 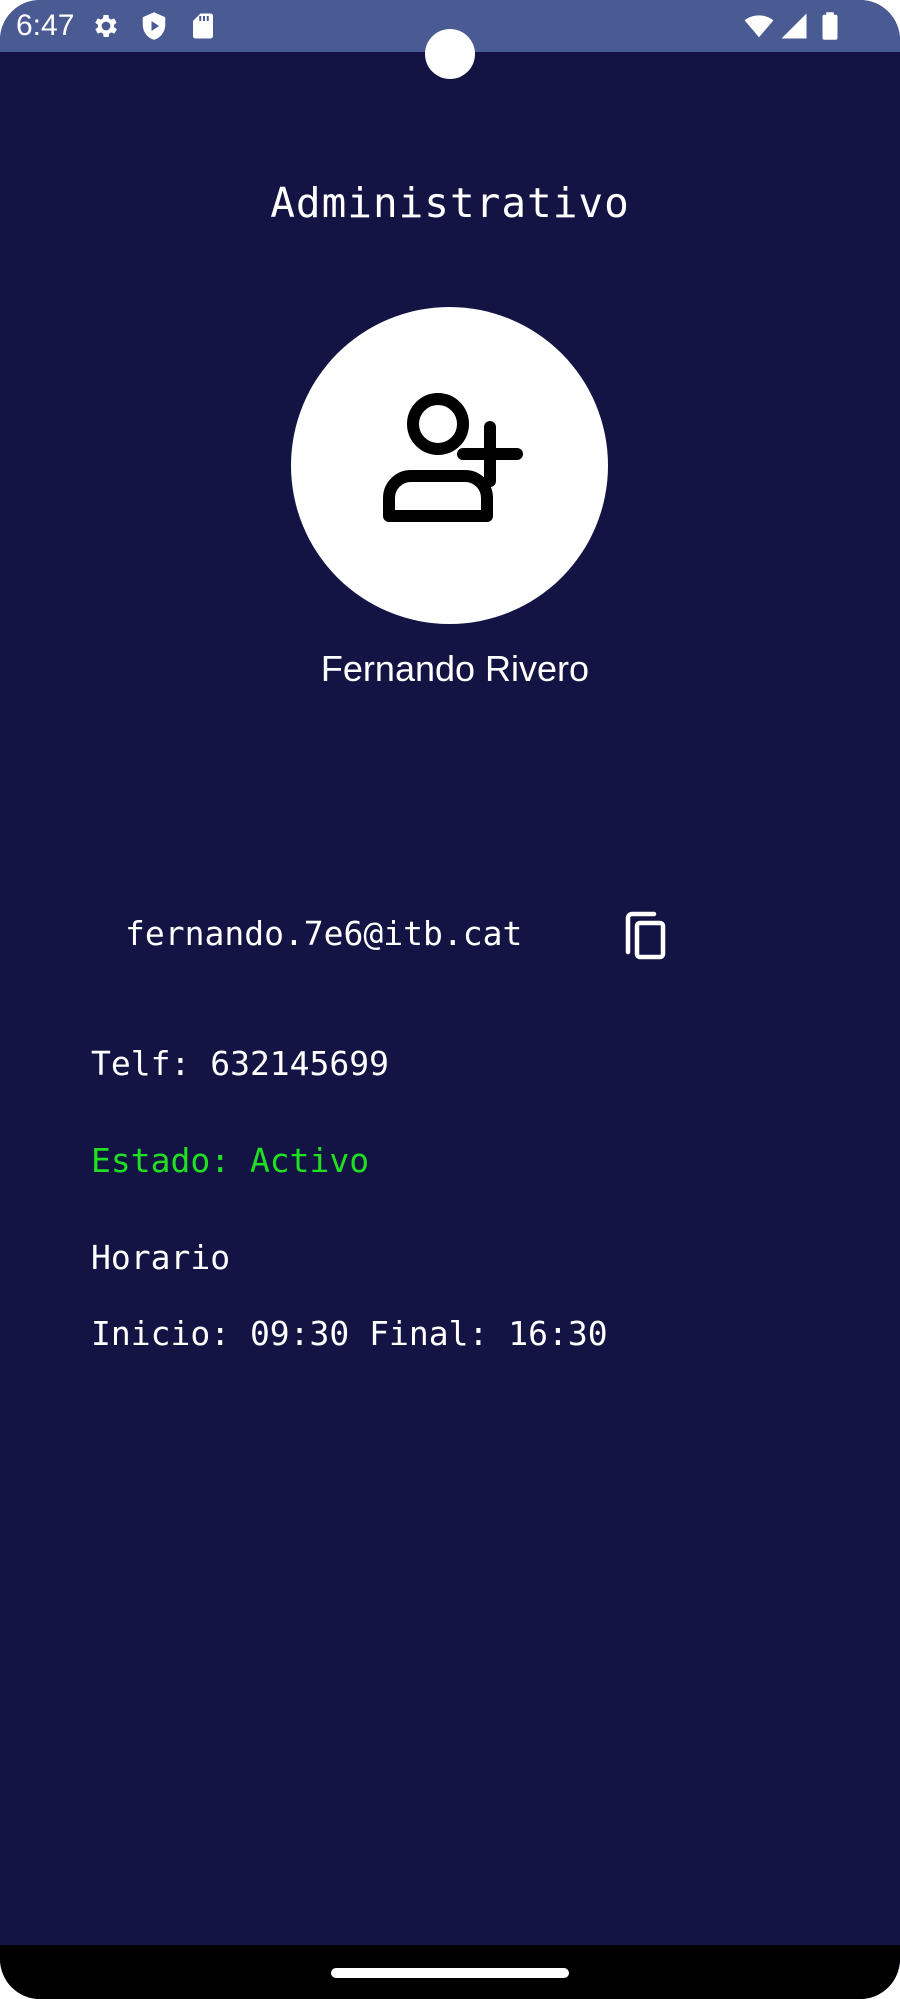 I want to click on copy-button, so click(x=648, y=936).